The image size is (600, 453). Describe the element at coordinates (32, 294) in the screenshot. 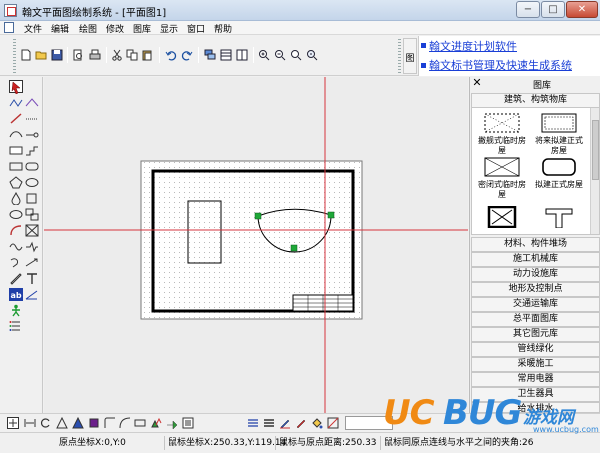

I see `dimension-icon` at that location.